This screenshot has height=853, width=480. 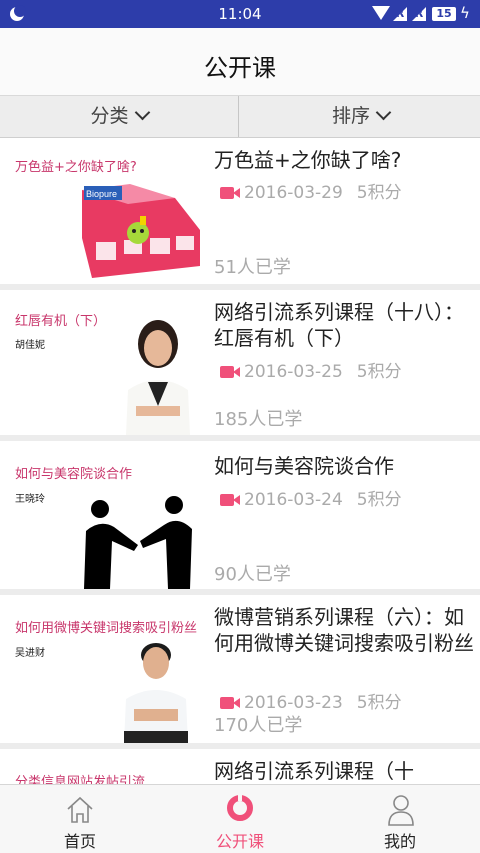 I want to click on filter-bar: 分类 排序, so click(x=240, y=117).